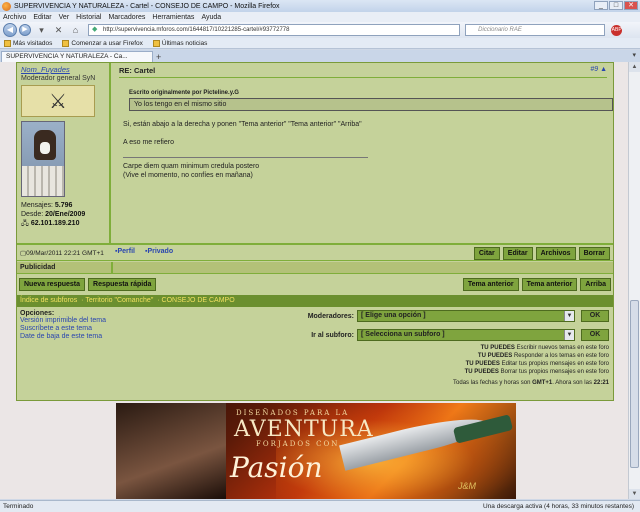 The height and width of the screenshot is (512, 640). I want to click on profile-link: ▪Perfil, so click(127, 251).